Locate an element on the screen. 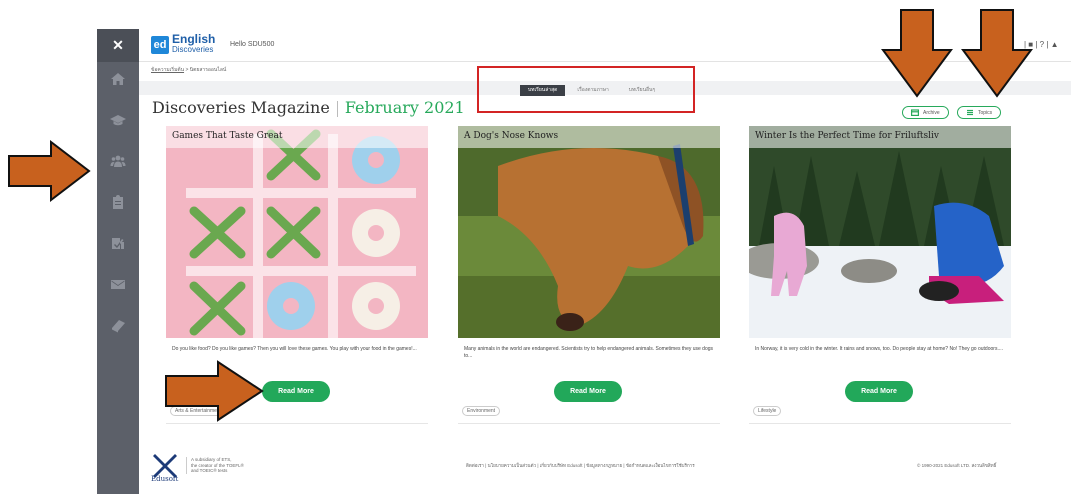  list-icon is located at coordinates (970, 112).